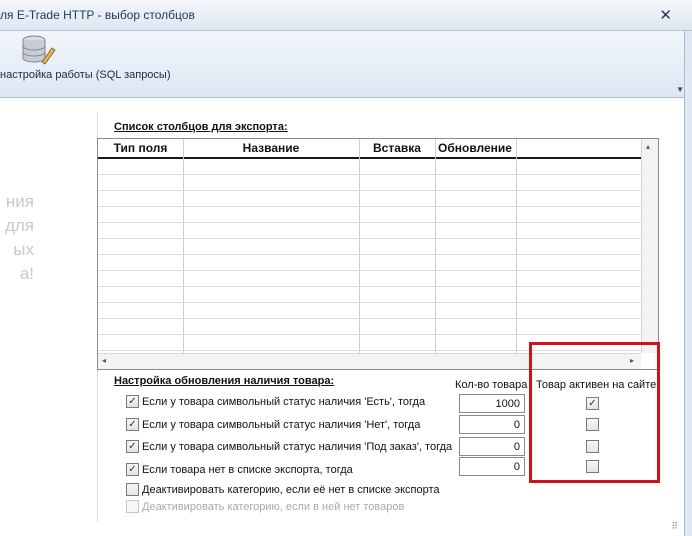 Image resolution: width=692 pixels, height=536 pixels. What do you see at coordinates (594, 412) in the screenshot?
I see `highlight-box` at bounding box center [594, 412].